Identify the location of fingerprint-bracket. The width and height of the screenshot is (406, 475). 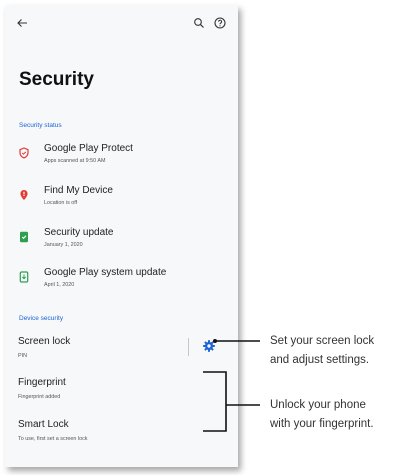
(215, 401).